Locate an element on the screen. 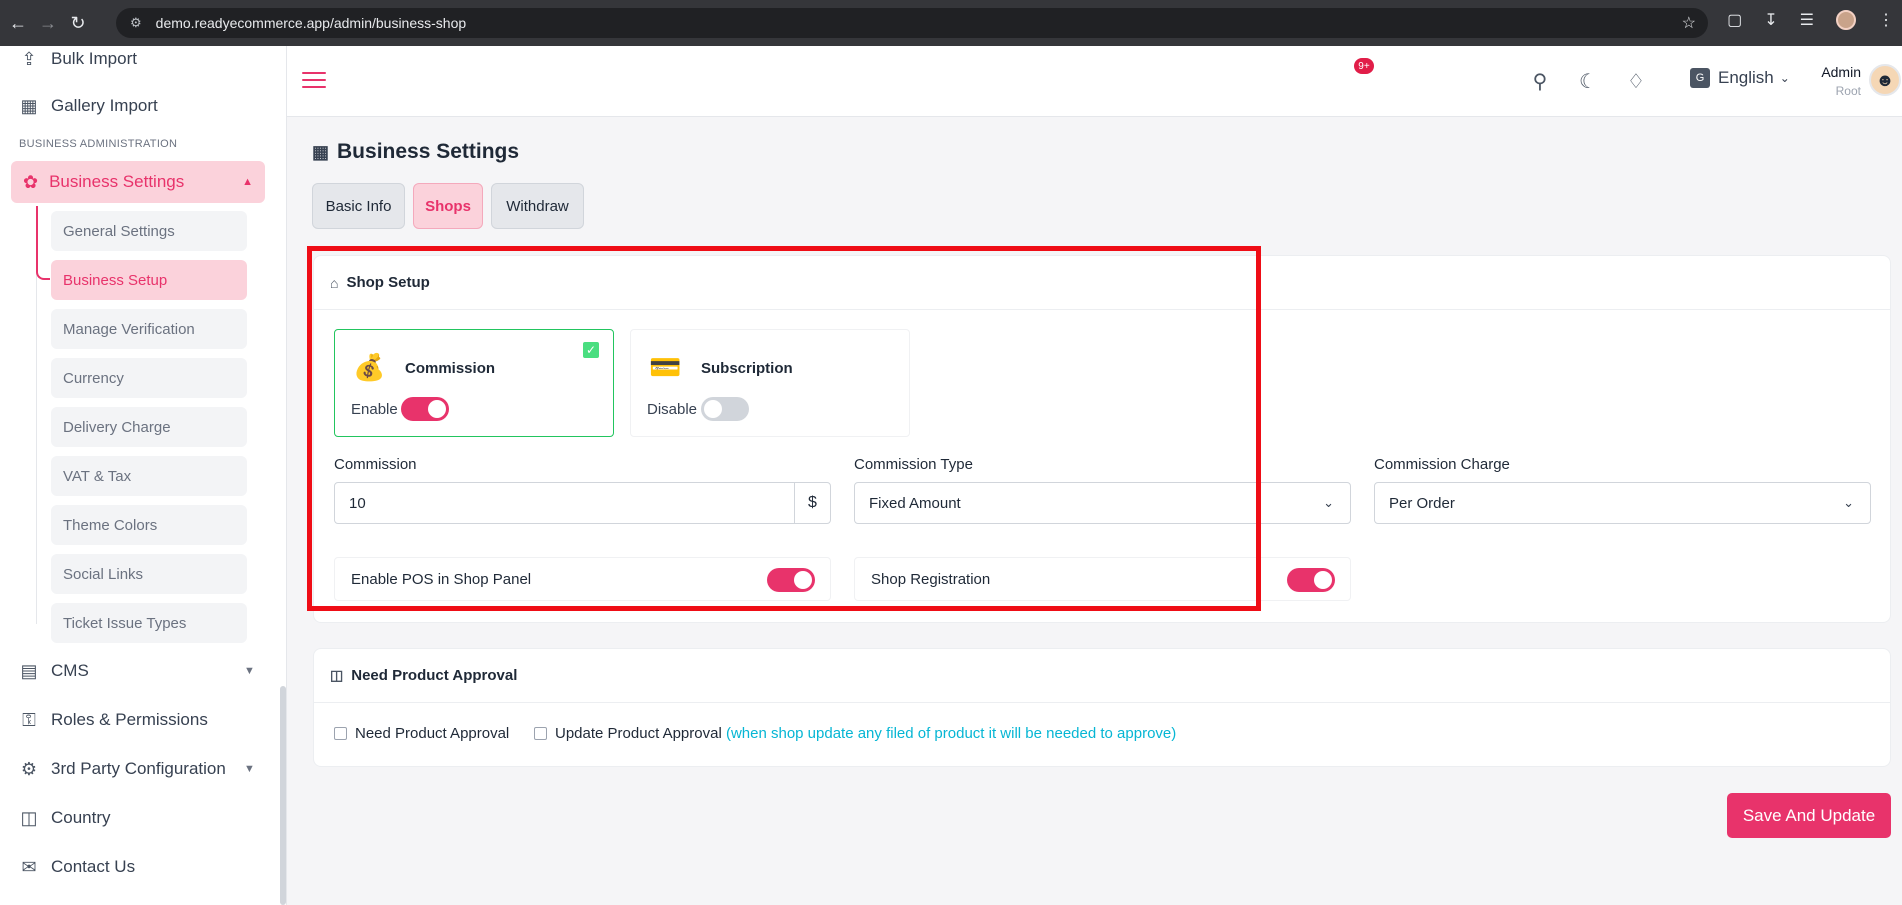  sidebar-scrollbar is located at coordinates (283, 795).